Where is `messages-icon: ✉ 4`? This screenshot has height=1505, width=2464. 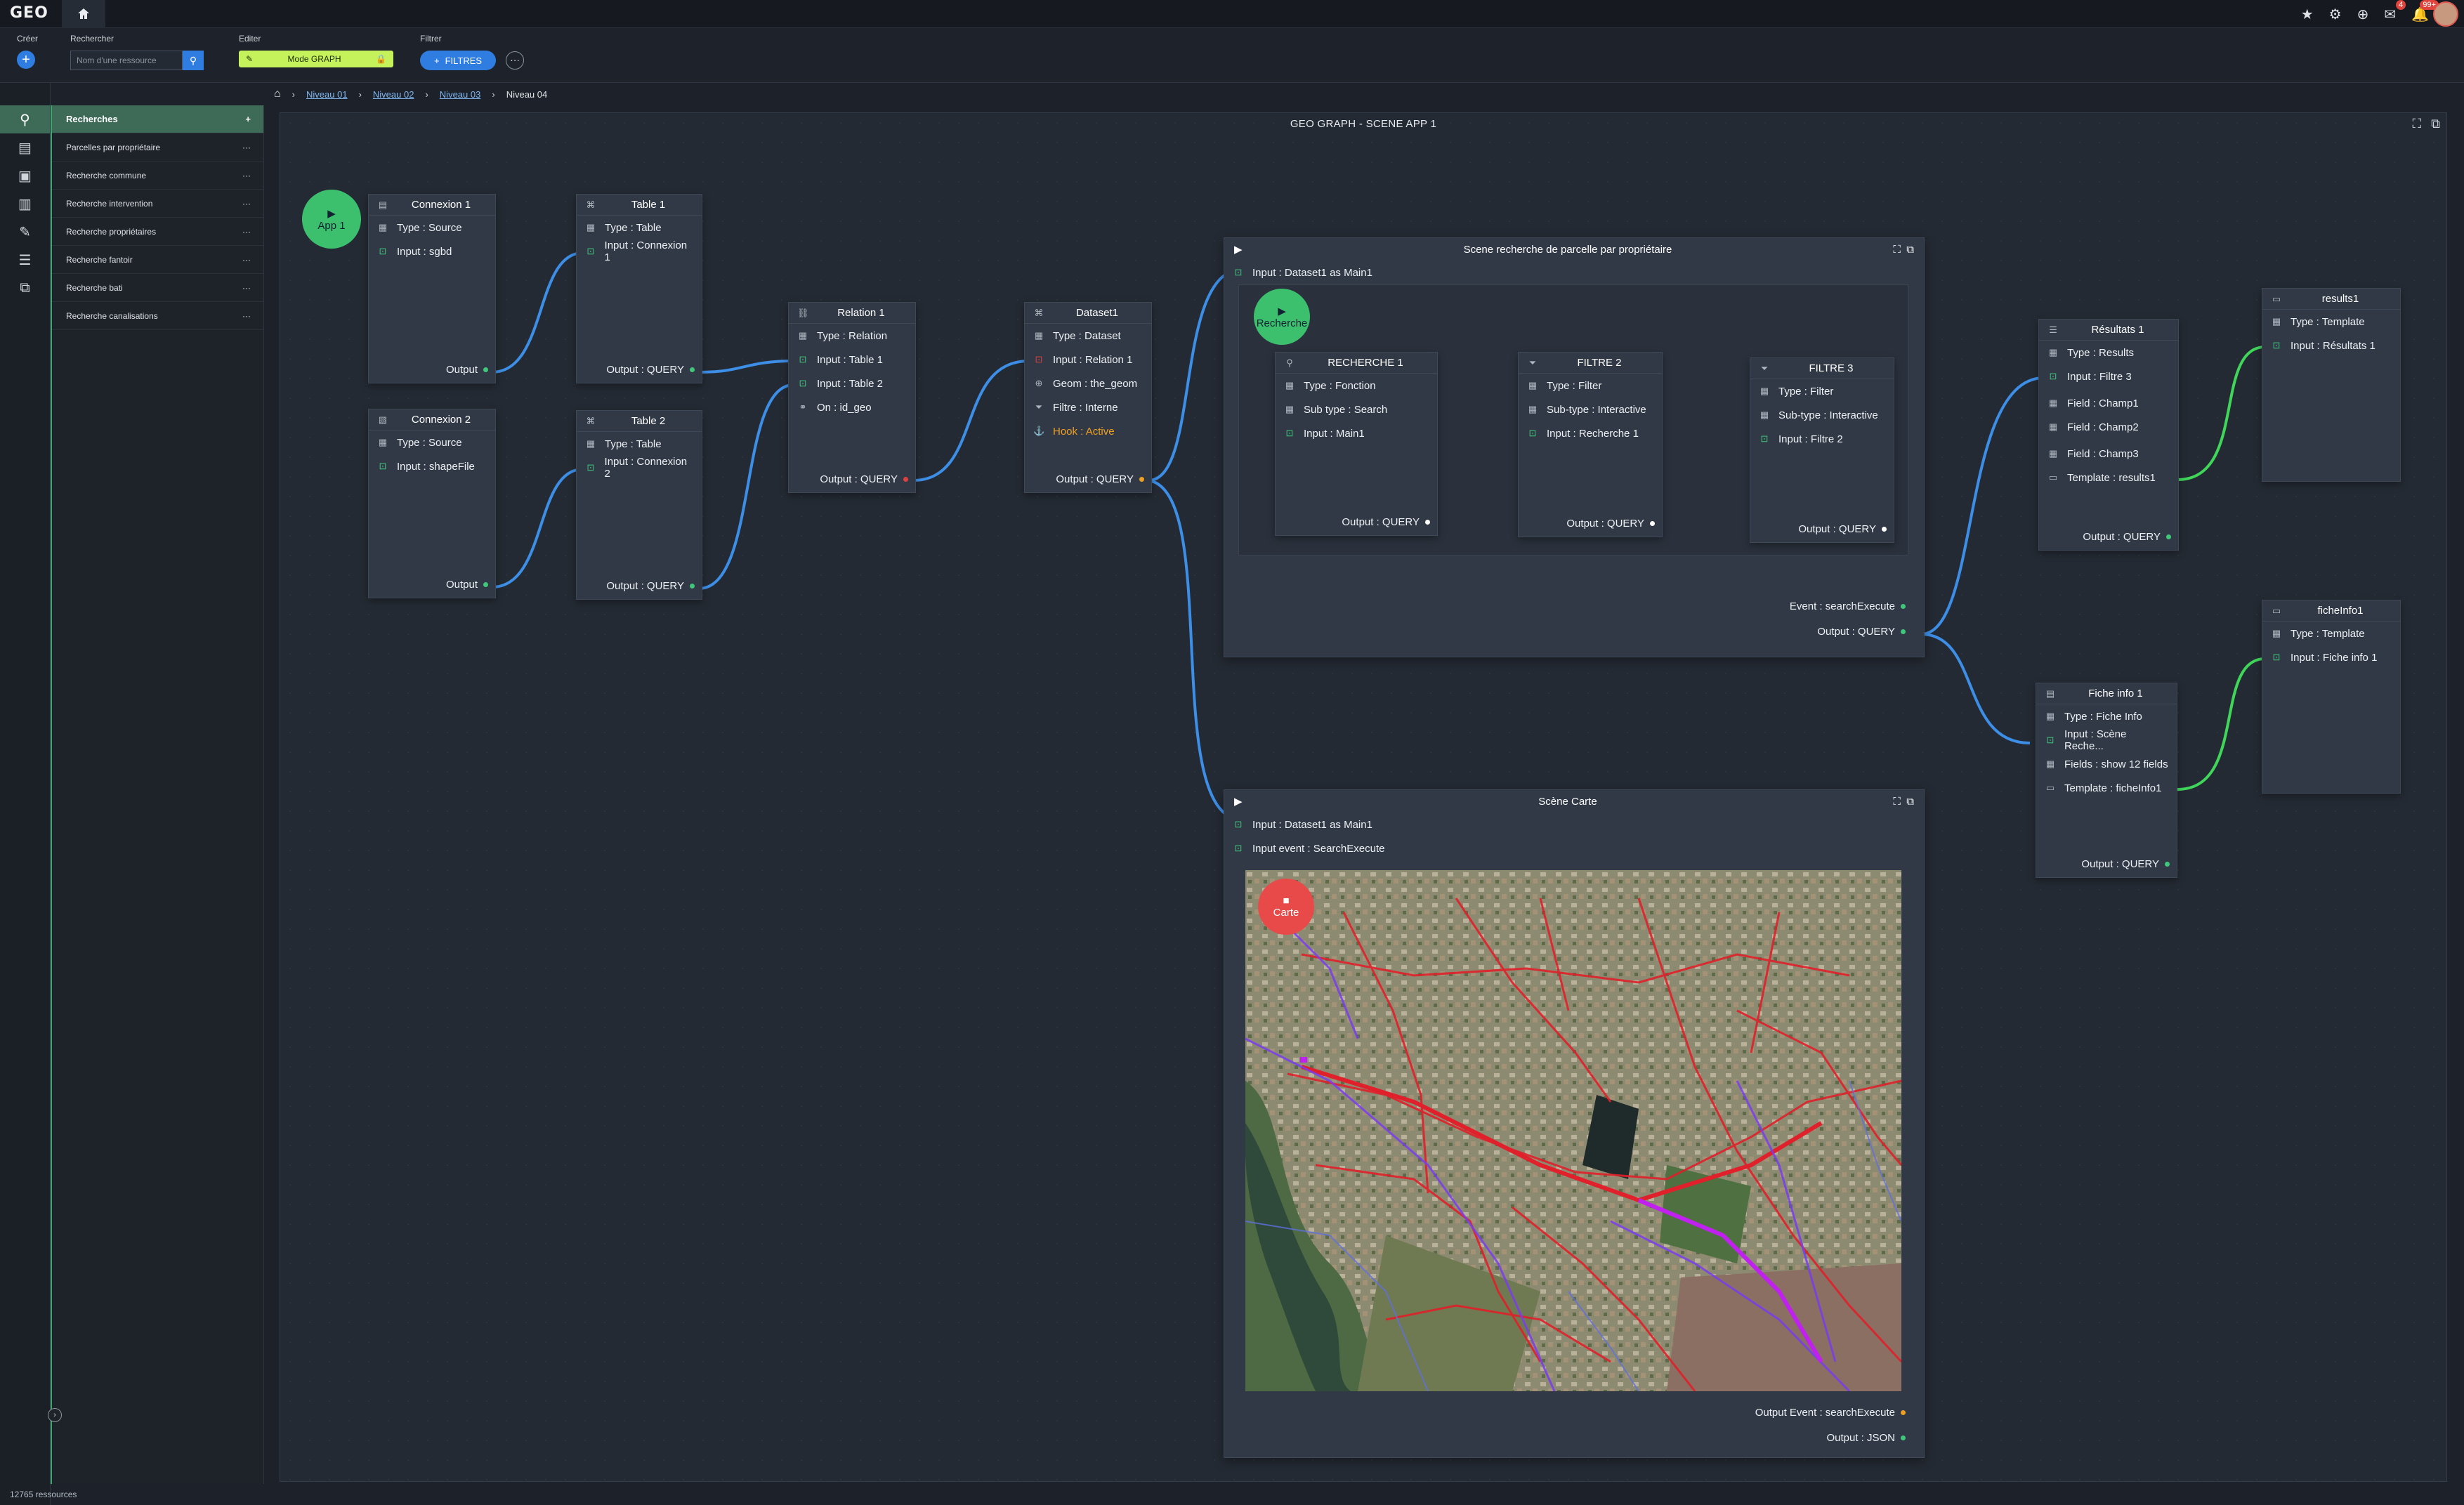
messages-icon: ✉ 4 is located at coordinates (2395, 11).